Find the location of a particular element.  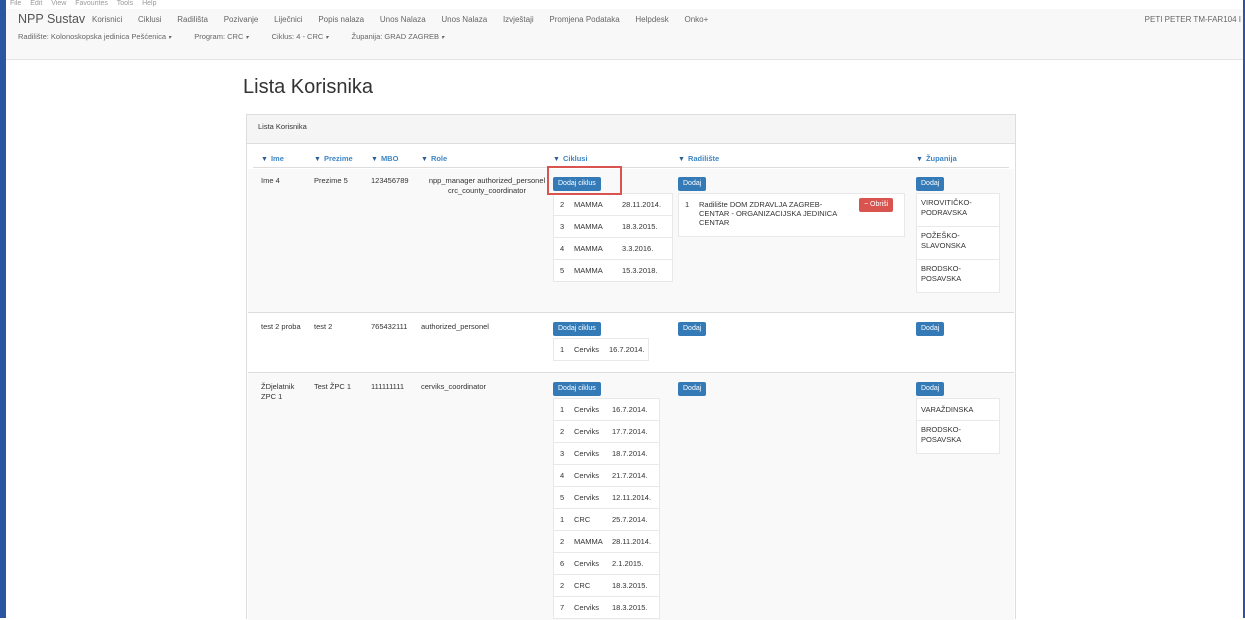

list-item: 6 Cerviks 2.1.2015. is located at coordinates (606, 563).